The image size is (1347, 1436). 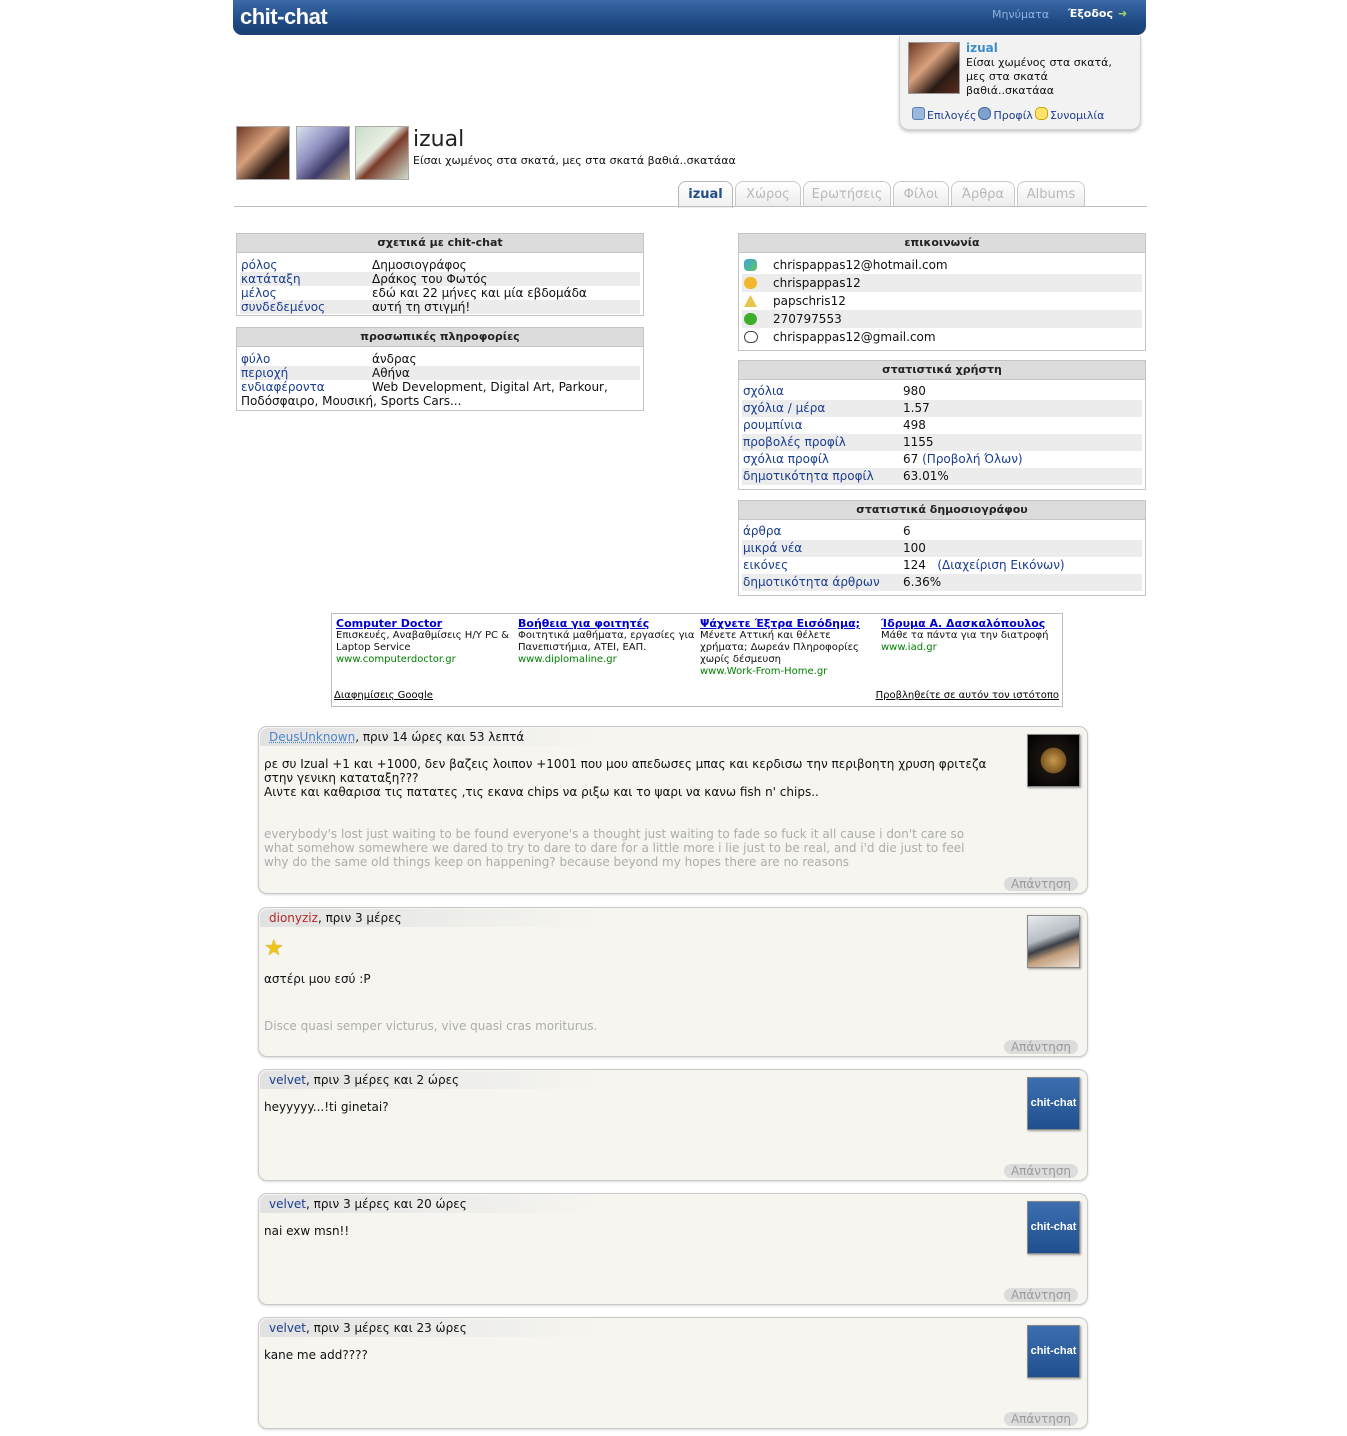 What do you see at coordinates (317, 961) in the screenshot?
I see `comment-body: ★ αστέρι μου εσύ :P` at bounding box center [317, 961].